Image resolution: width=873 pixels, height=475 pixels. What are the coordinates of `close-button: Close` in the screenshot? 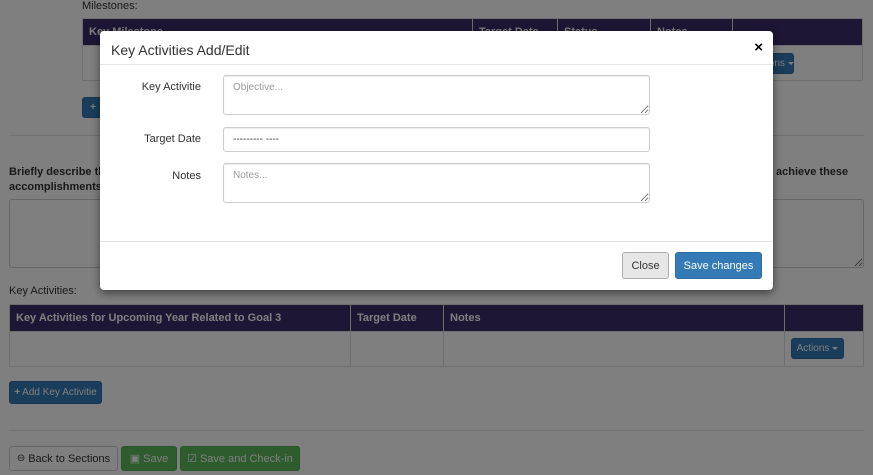 It's located at (645, 265).